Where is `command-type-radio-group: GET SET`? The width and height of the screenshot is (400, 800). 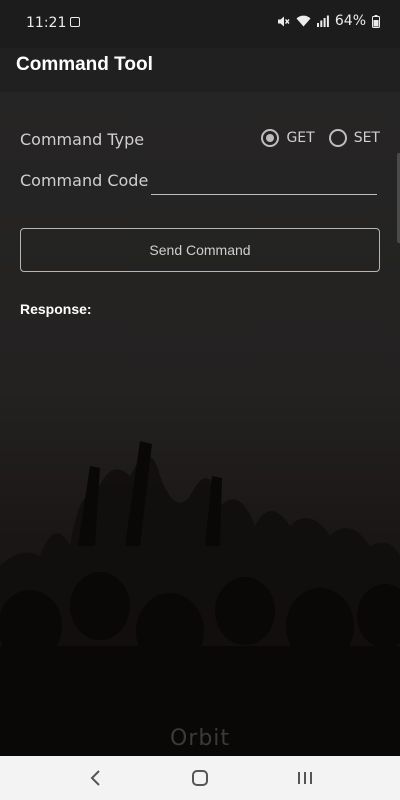
command-type-radio-group: GET SET is located at coordinates (320, 138).